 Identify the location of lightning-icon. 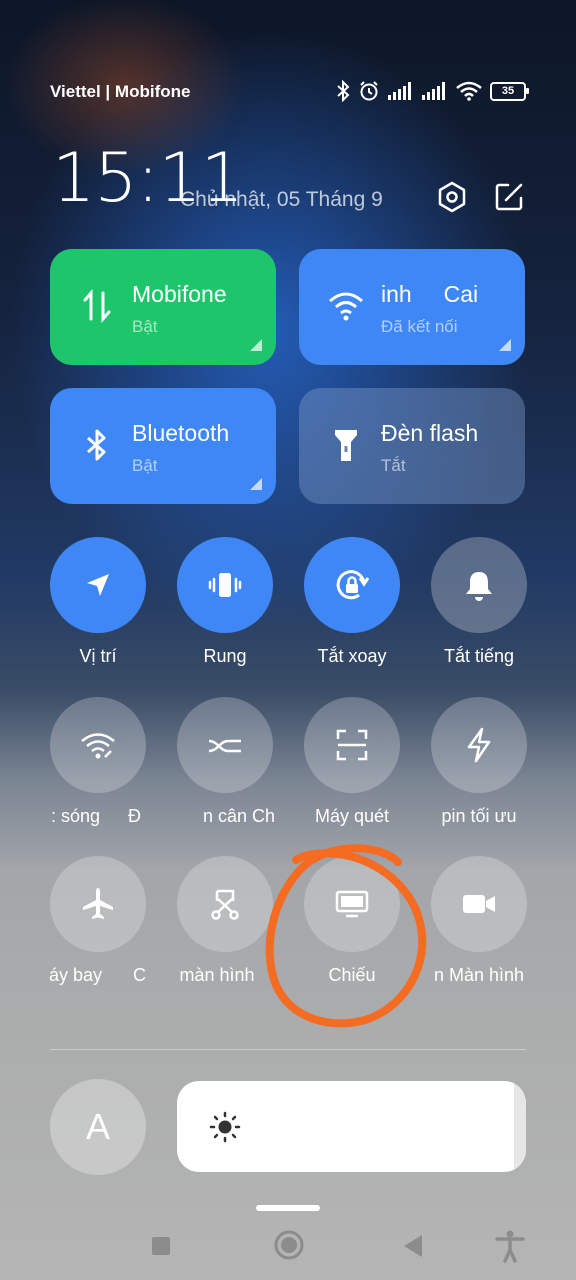
(479, 745).